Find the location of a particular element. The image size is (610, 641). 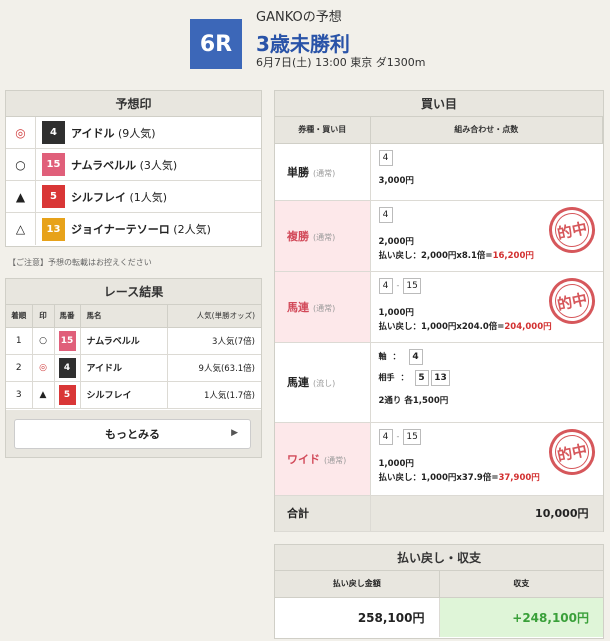

col-number: 馬番 is located at coordinates (67, 316).